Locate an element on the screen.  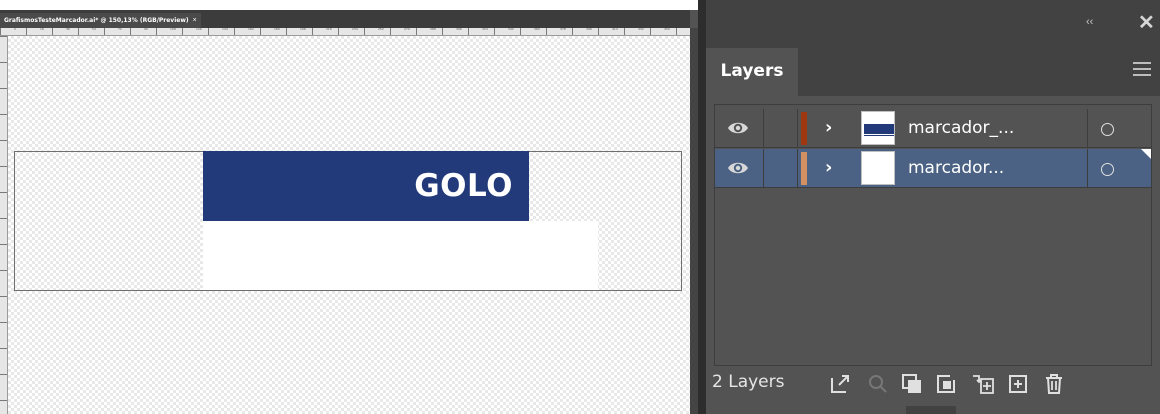
tab-layers-label: Layers is located at coordinates (752, 71).